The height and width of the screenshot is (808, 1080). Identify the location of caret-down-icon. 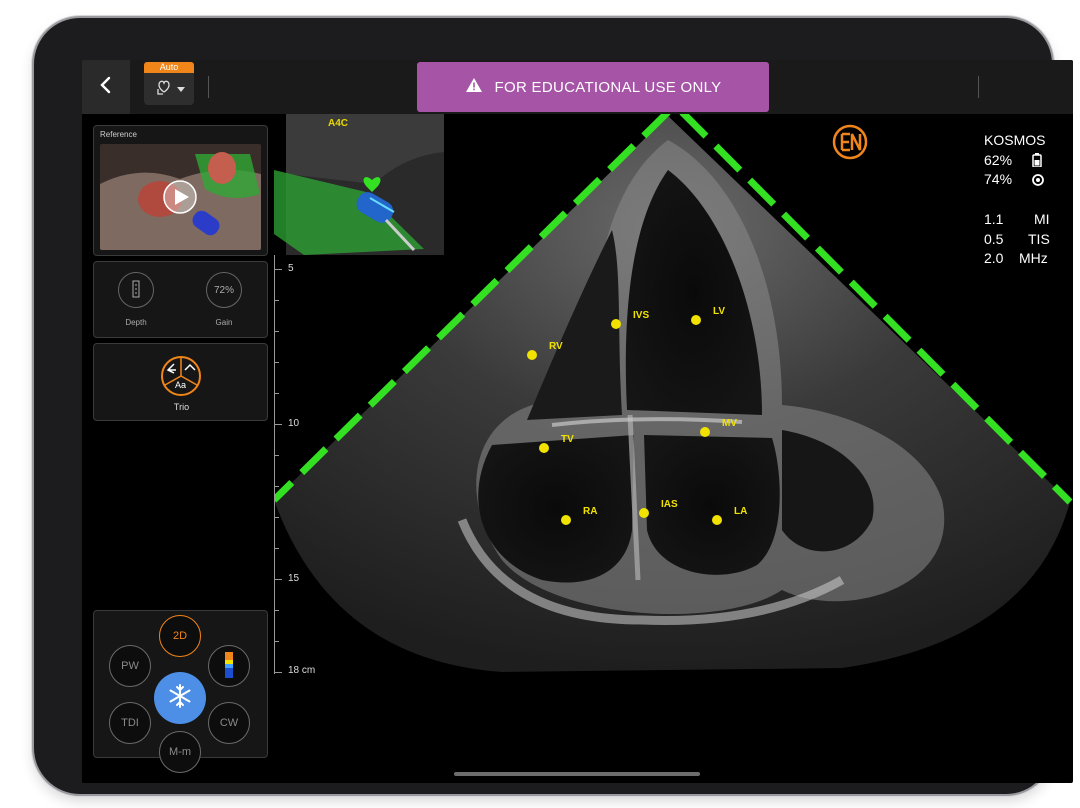
(180, 89).